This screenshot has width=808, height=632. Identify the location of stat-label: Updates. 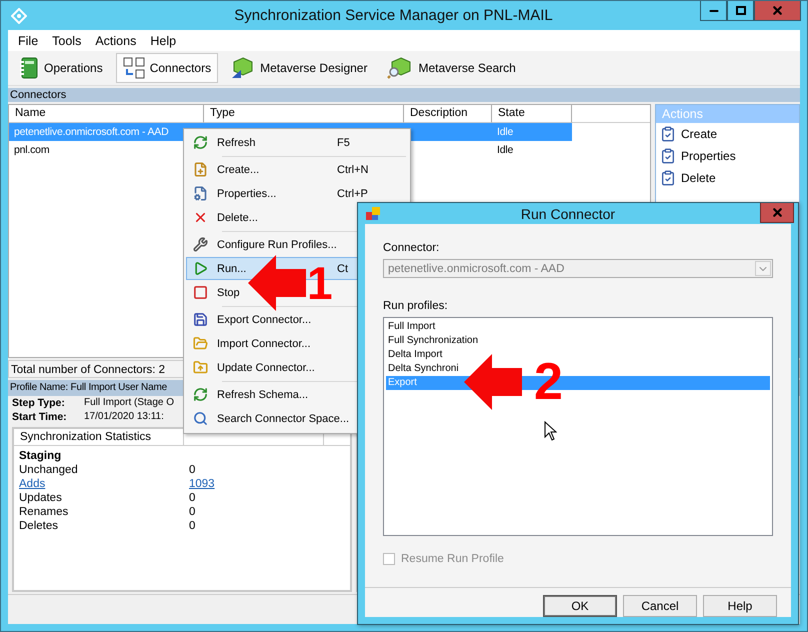
(40, 498).